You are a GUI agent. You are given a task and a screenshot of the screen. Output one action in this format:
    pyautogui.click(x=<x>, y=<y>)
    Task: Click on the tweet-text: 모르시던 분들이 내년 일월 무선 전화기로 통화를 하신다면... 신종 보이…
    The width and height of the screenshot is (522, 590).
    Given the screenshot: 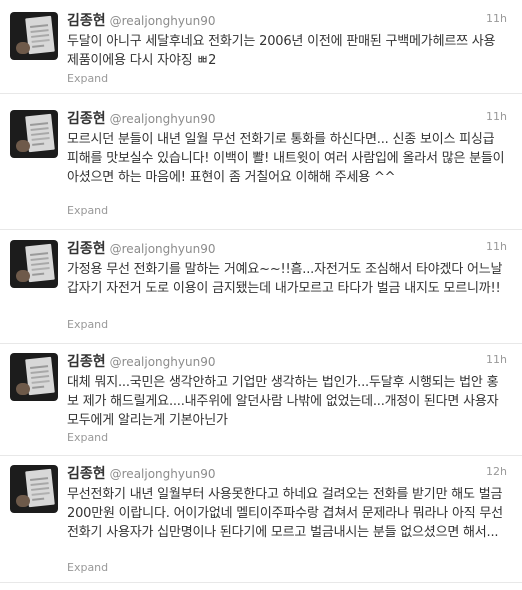 What is the action you would take?
    pyautogui.click(x=286, y=158)
    